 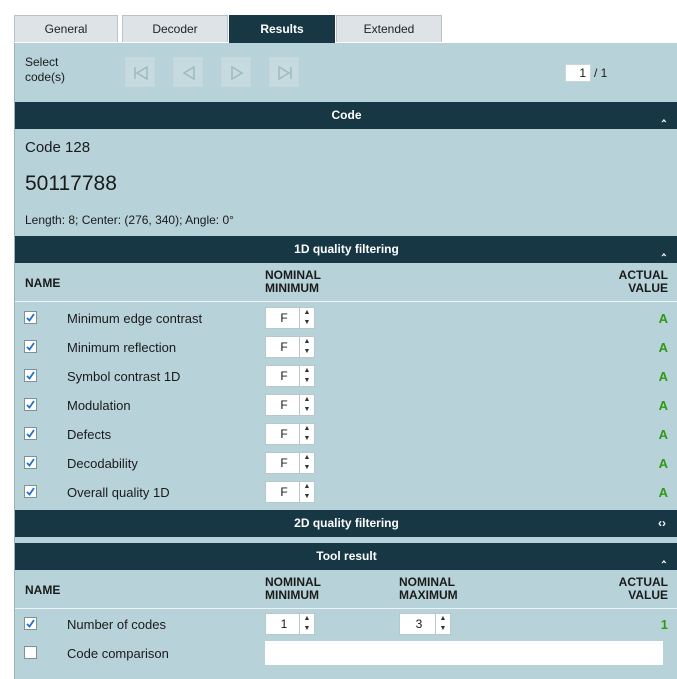 What do you see at coordinates (425, 624) in the screenshot?
I see `maximum-spinner: 3 ▲ ▼` at bounding box center [425, 624].